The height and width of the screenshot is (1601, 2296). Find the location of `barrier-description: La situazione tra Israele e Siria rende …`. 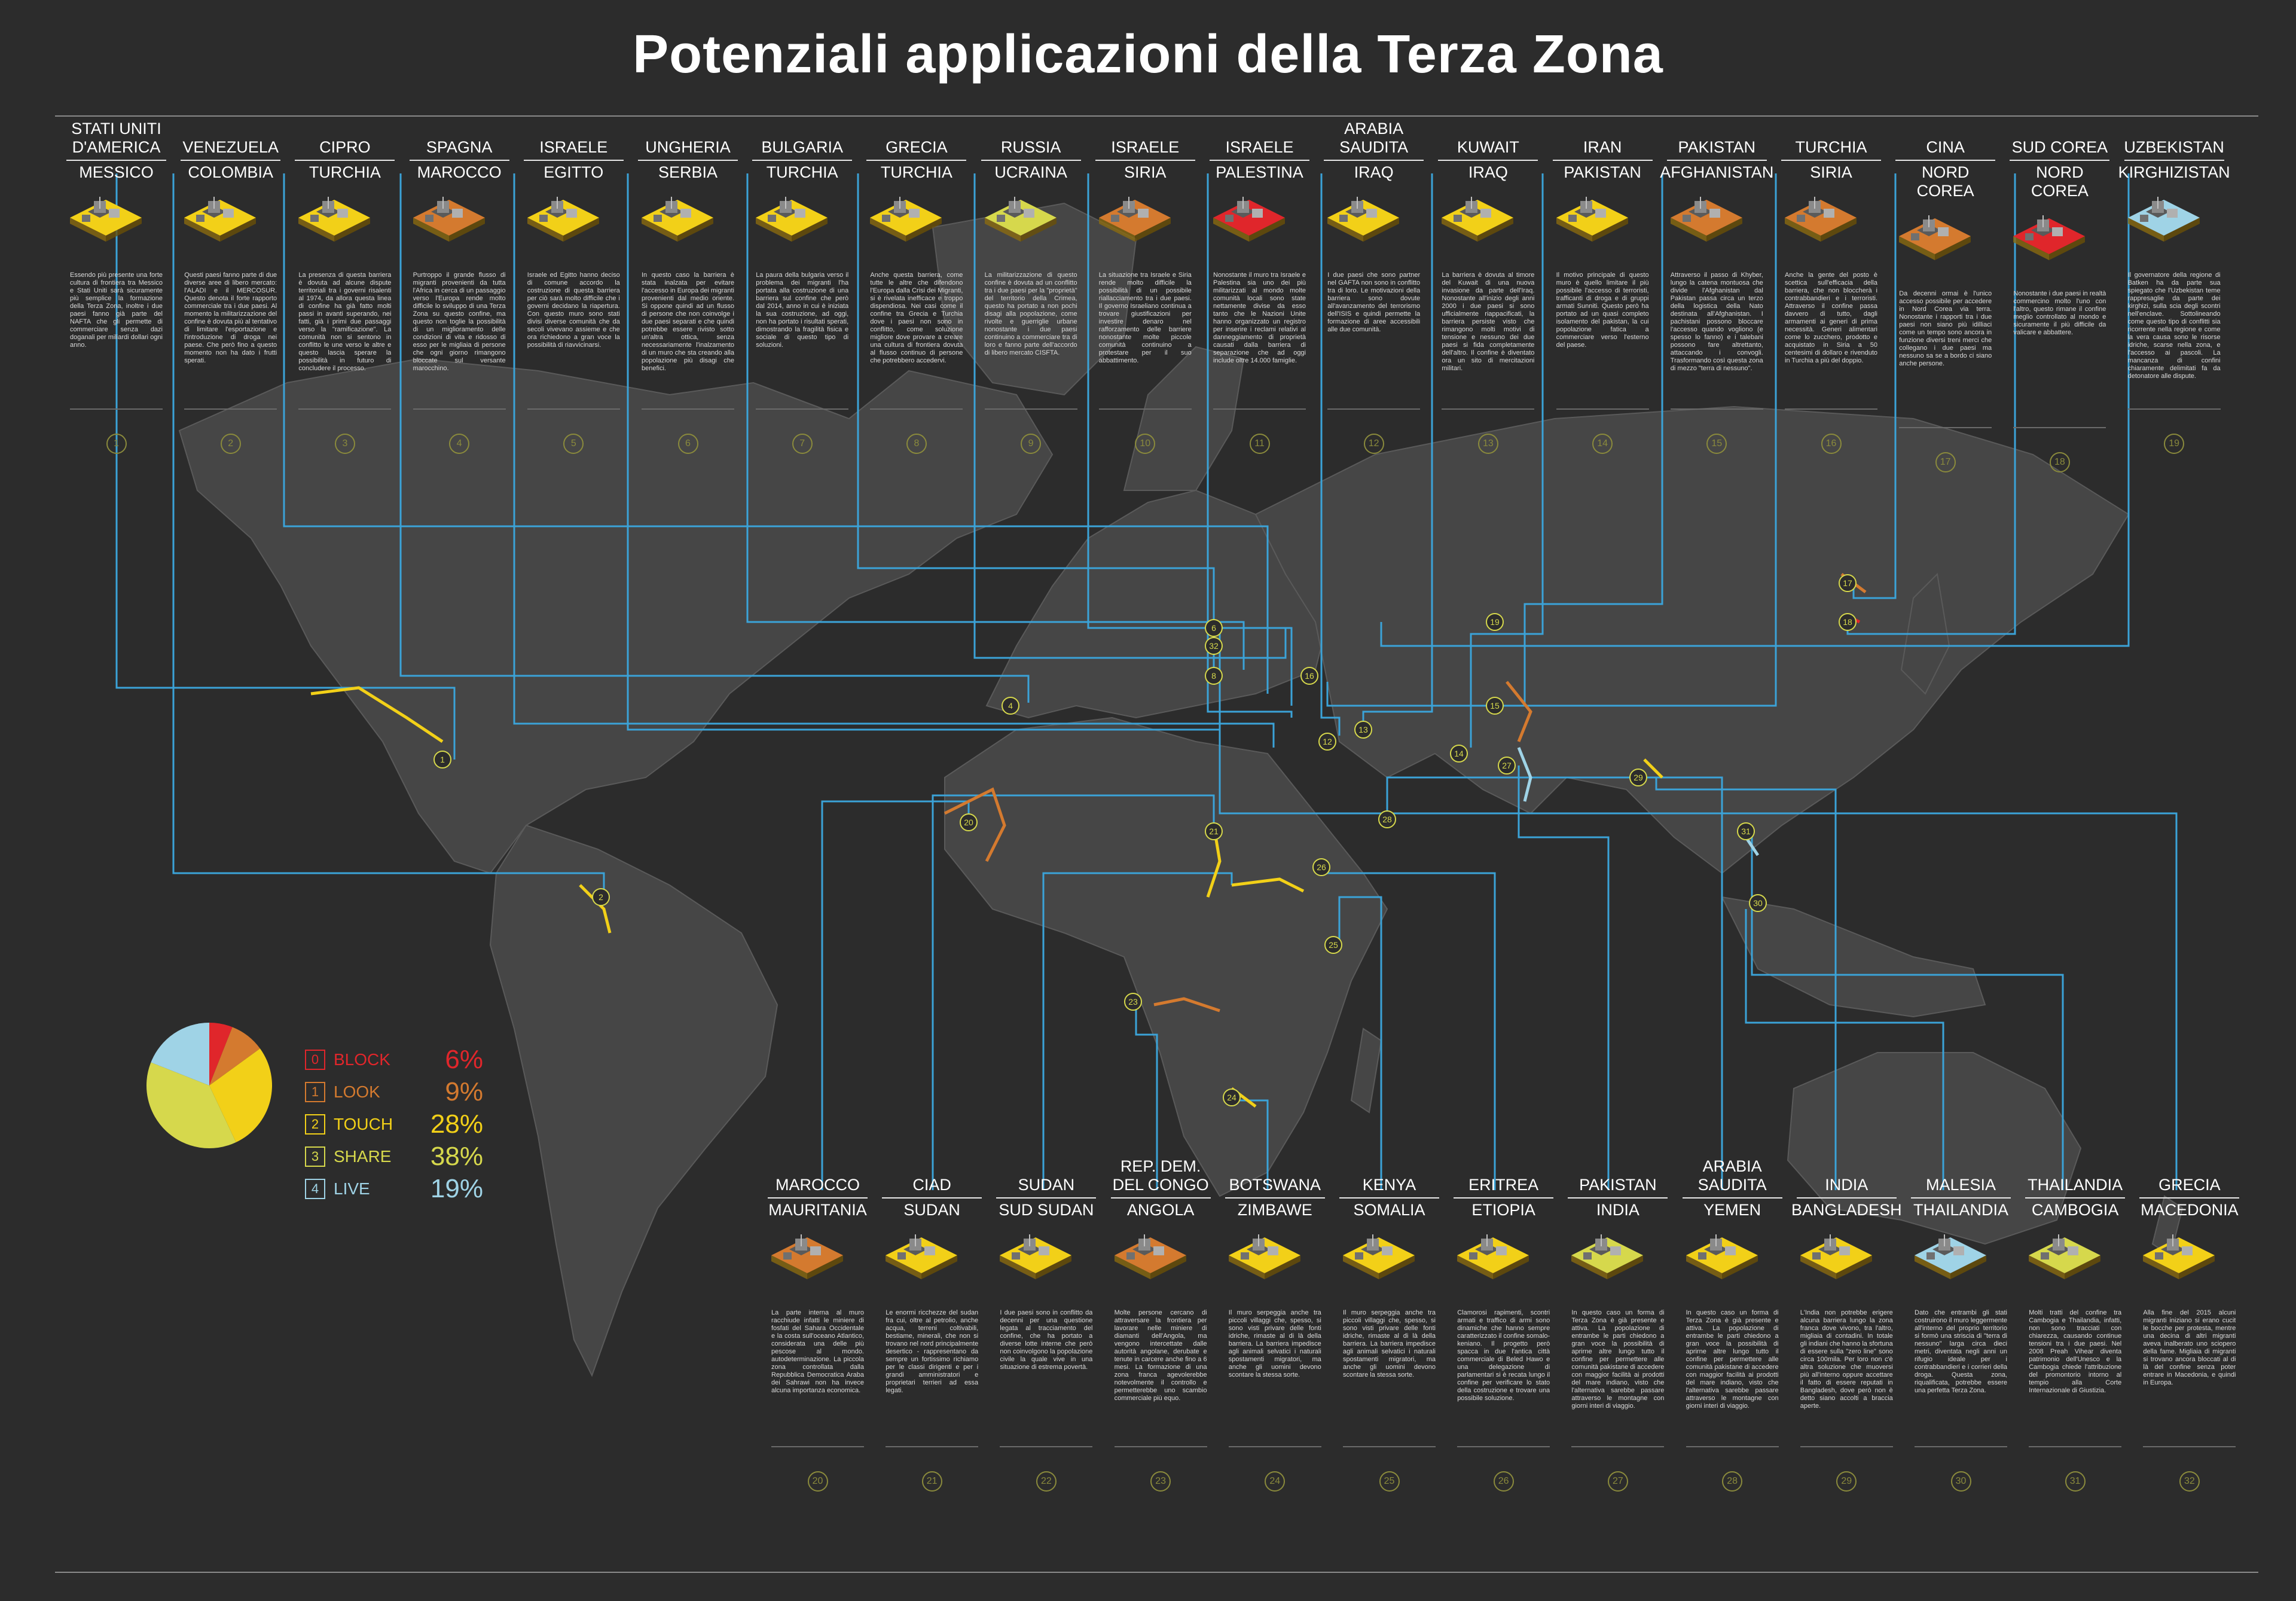

barrier-description: La situazione tra Israele e Siria rende … is located at coordinates (1145, 318).